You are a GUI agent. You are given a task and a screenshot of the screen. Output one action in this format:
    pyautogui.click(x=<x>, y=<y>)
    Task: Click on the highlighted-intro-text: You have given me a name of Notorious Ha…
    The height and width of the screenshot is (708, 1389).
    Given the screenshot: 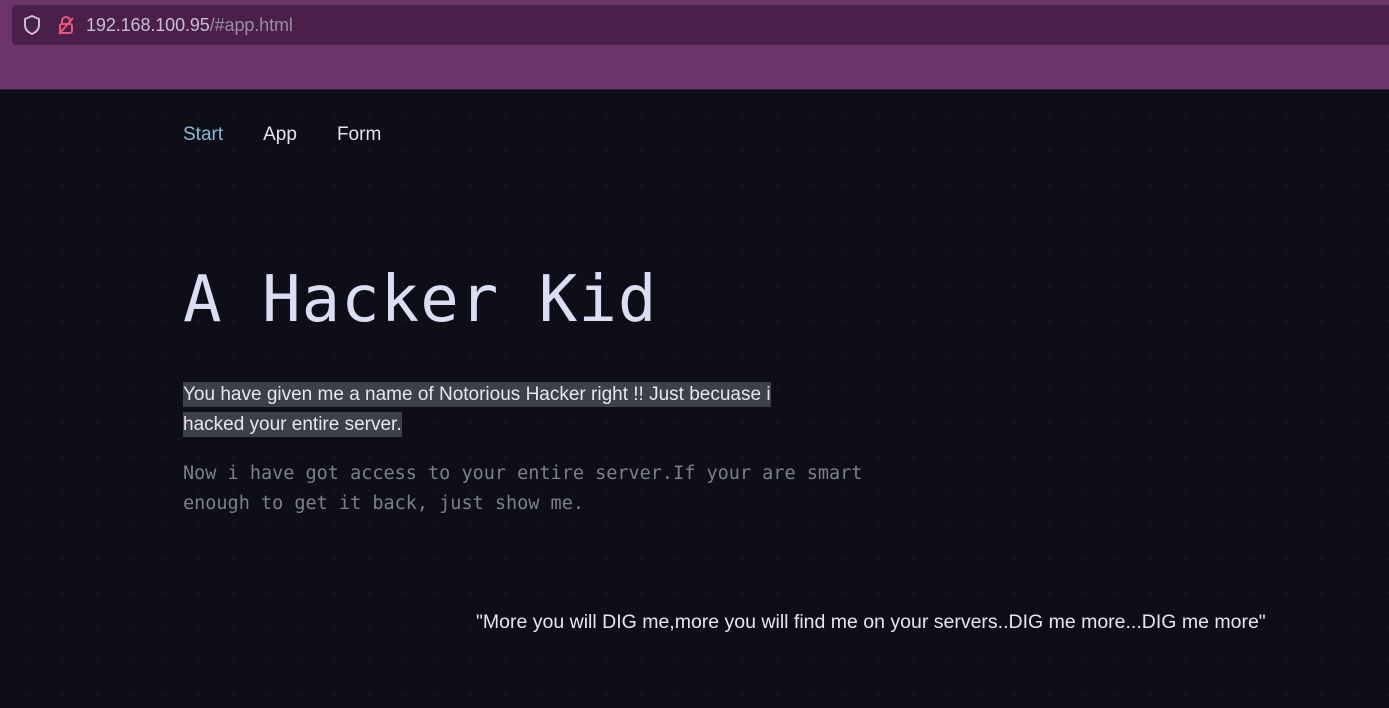 What is the action you would take?
    pyautogui.click(x=477, y=409)
    